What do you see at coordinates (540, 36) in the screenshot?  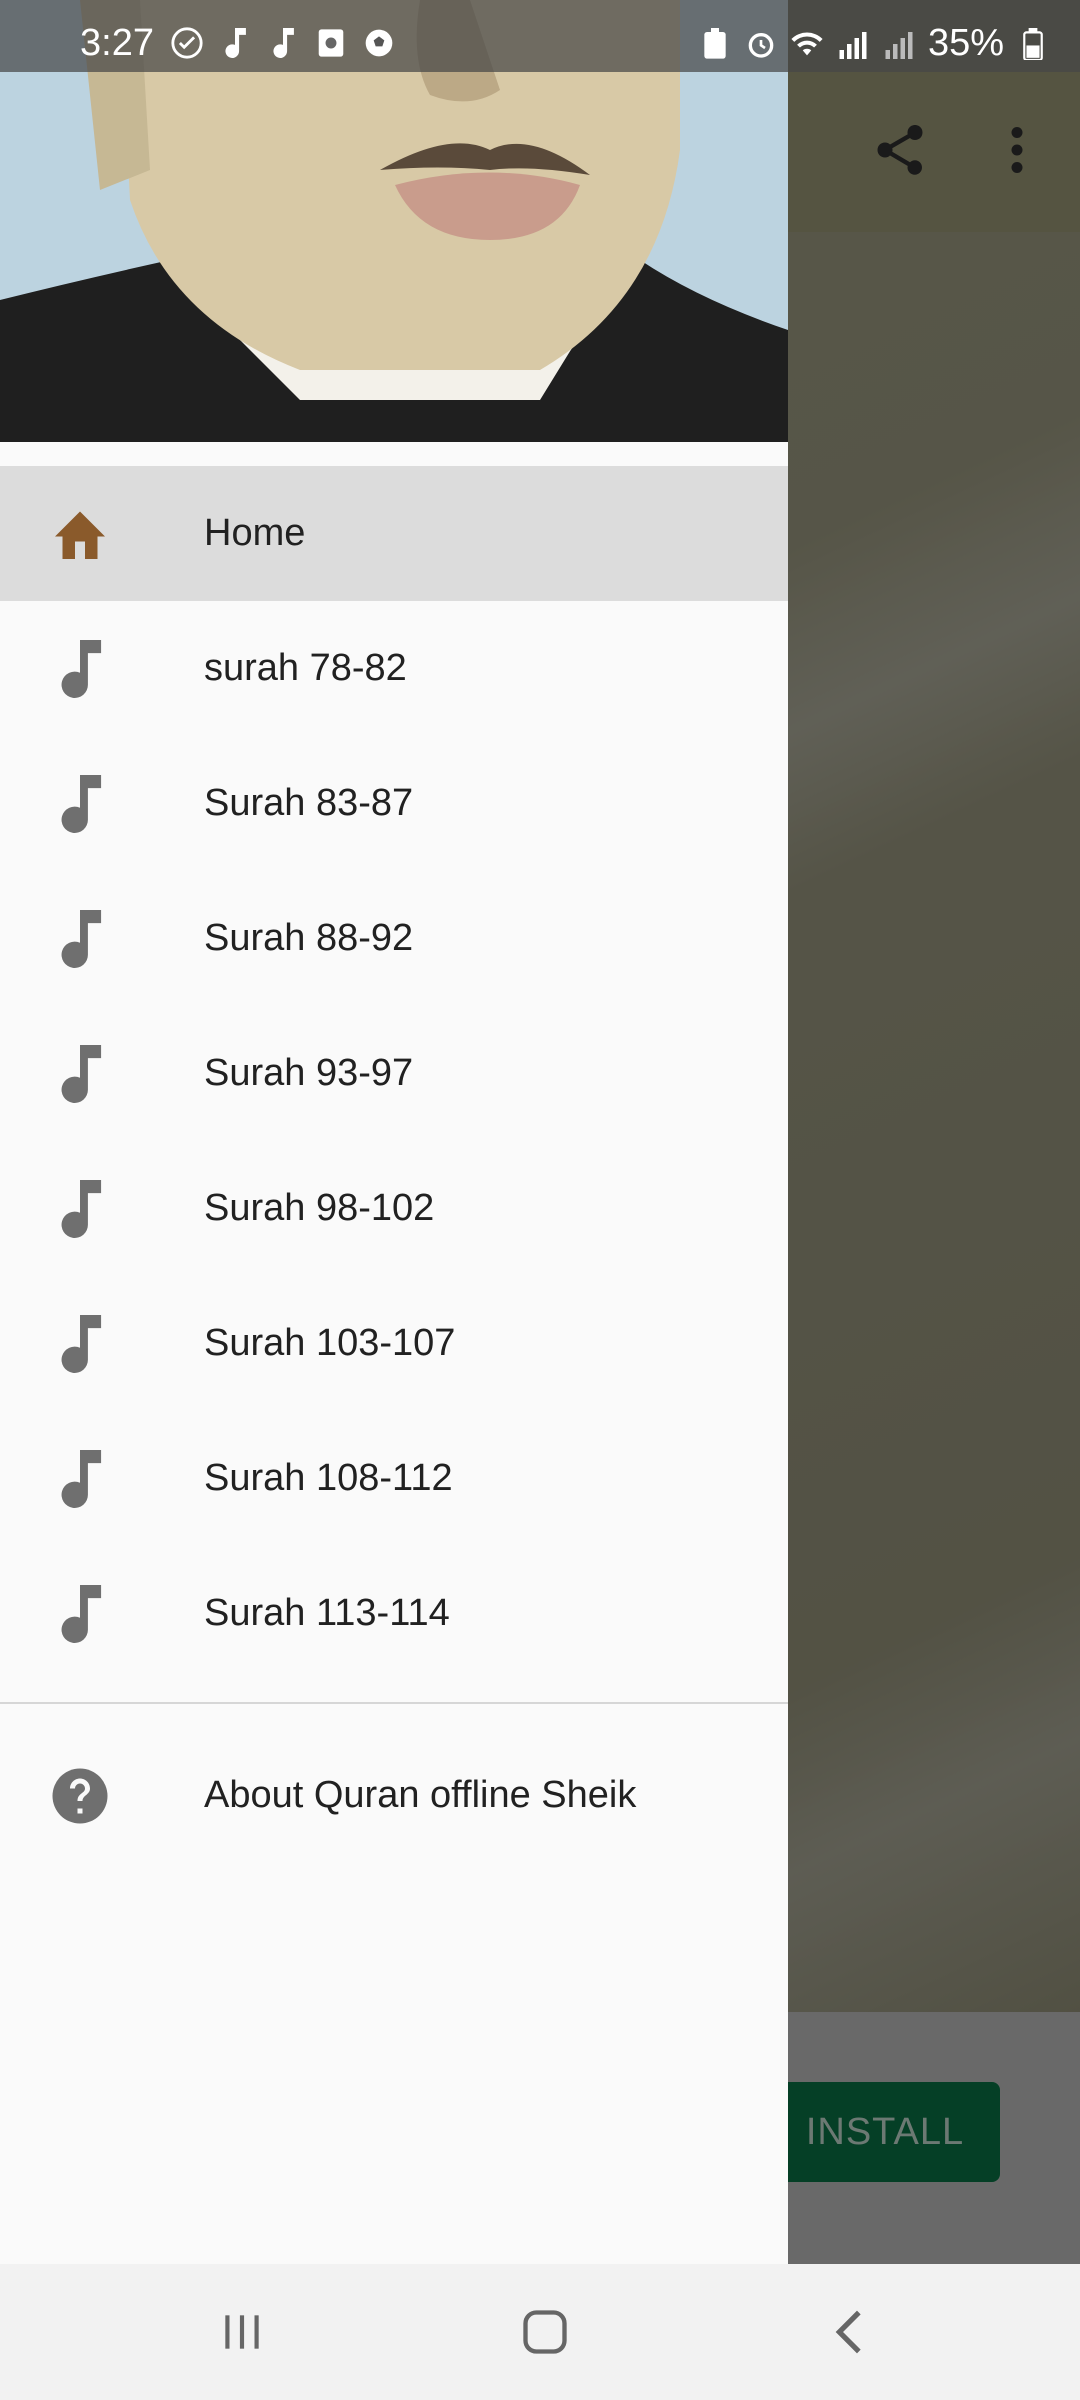 I see `status-bar: 3:27 35%` at bounding box center [540, 36].